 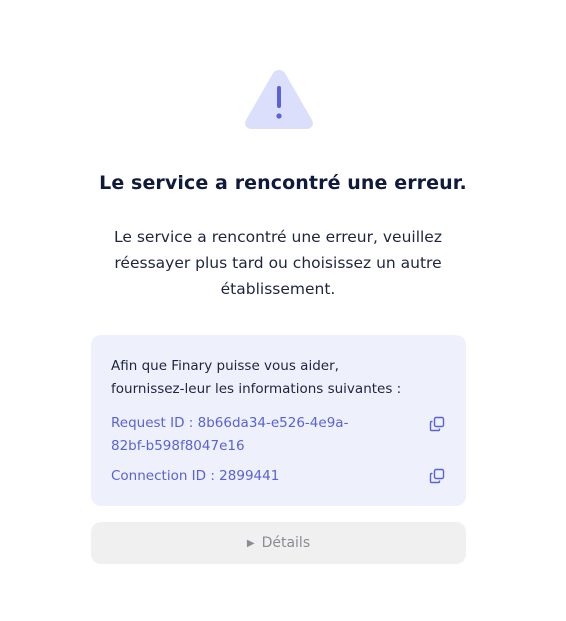 I want to click on connection-id-row: Connection ID : 2899441, so click(x=278, y=476).